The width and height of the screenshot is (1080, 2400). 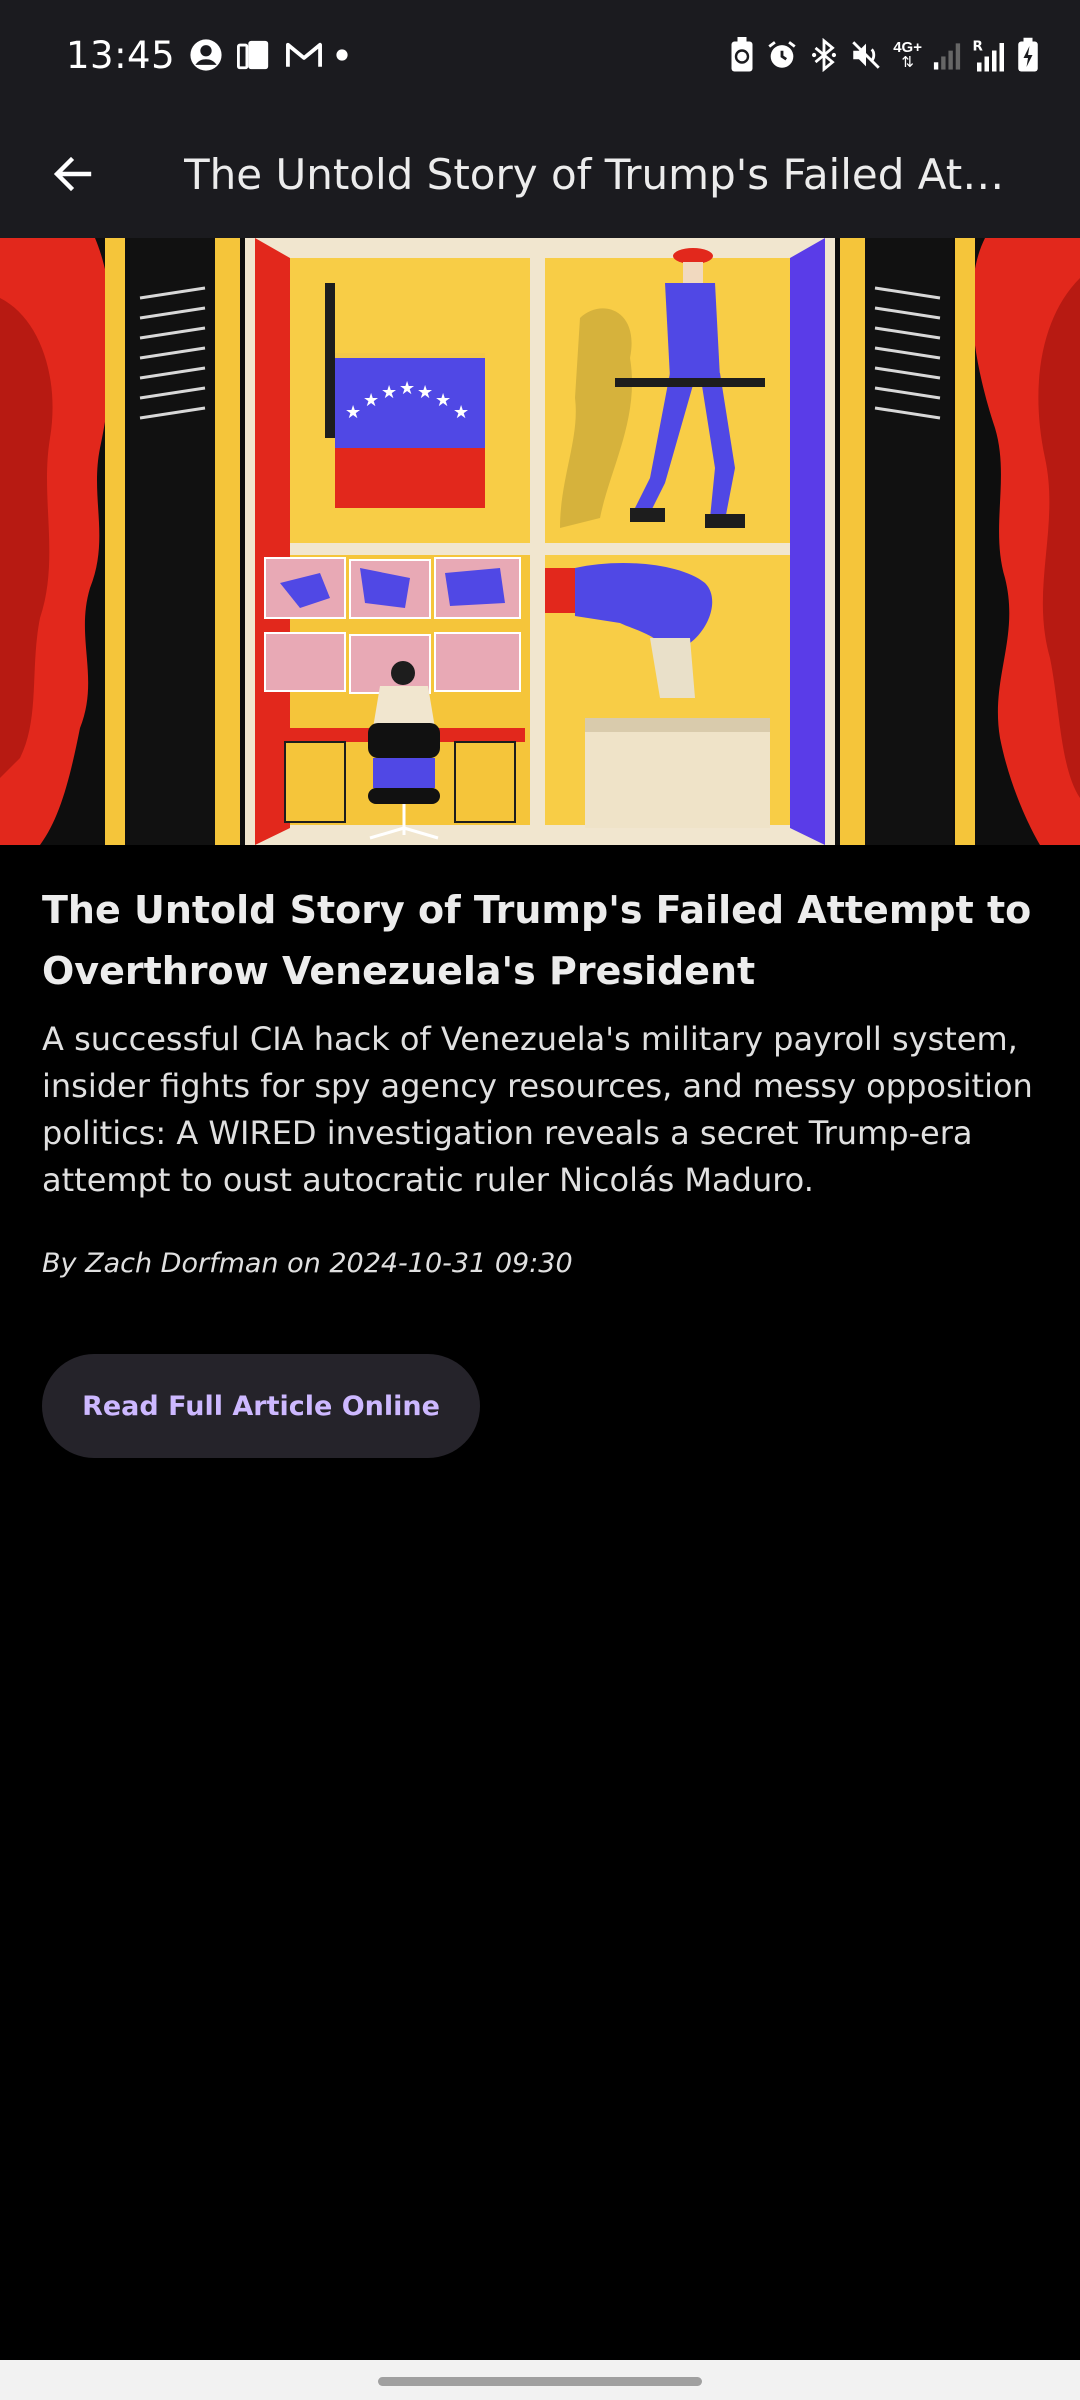 I want to click on status-system-icons: 4G+ ⇅ R, so click(x=884, y=55).